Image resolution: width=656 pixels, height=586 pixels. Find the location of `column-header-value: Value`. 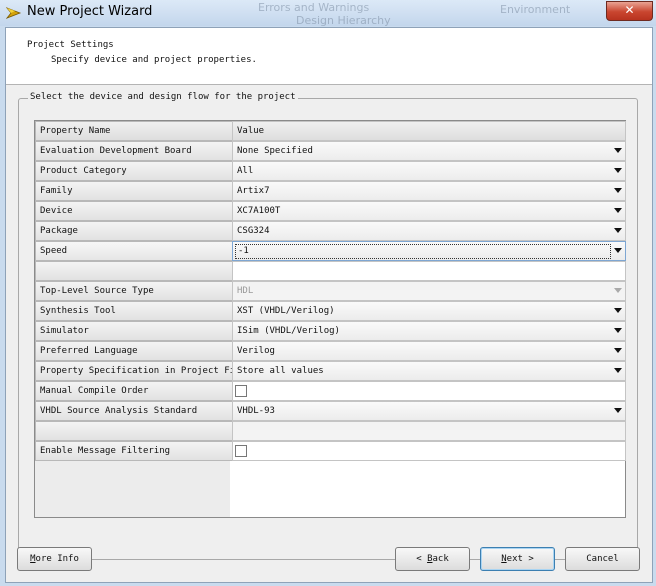

column-header-value: Value is located at coordinates (429, 131).